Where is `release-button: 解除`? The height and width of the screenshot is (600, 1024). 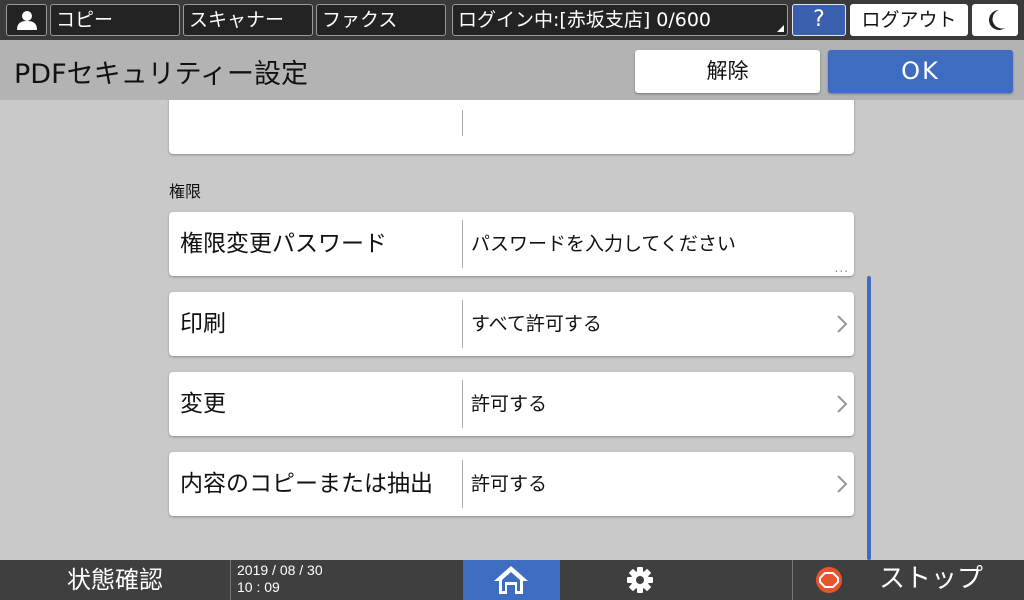 release-button: 解除 is located at coordinates (727, 71).